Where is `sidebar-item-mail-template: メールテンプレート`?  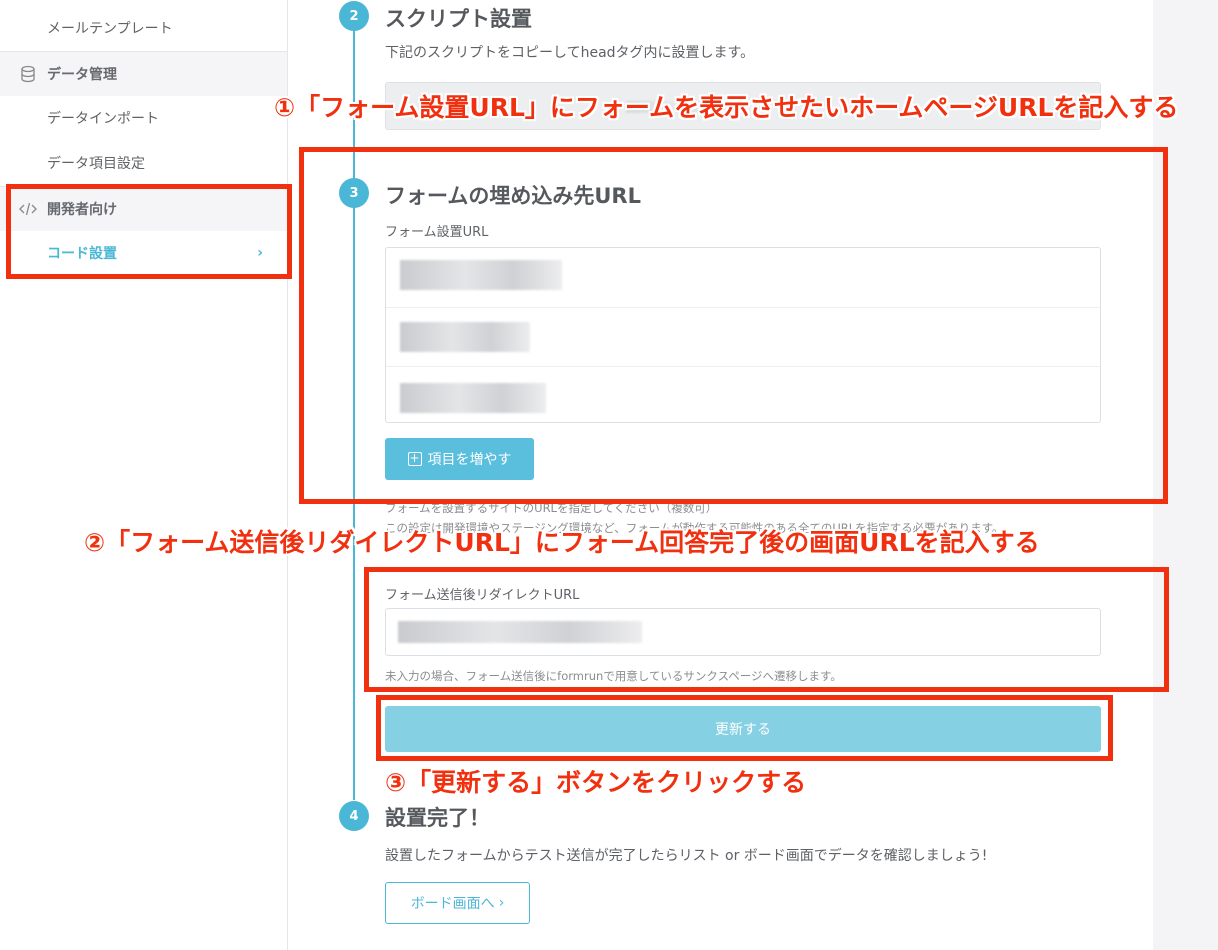 sidebar-item-mail-template: メールテンプレート is located at coordinates (143, 28).